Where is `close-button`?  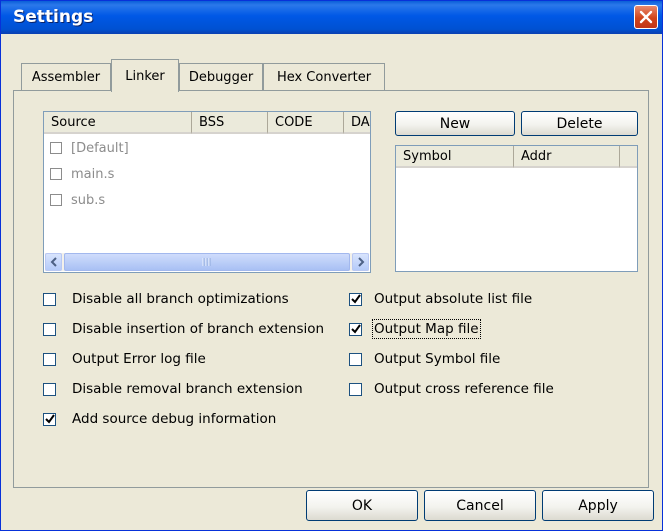
close-button is located at coordinates (646, 17).